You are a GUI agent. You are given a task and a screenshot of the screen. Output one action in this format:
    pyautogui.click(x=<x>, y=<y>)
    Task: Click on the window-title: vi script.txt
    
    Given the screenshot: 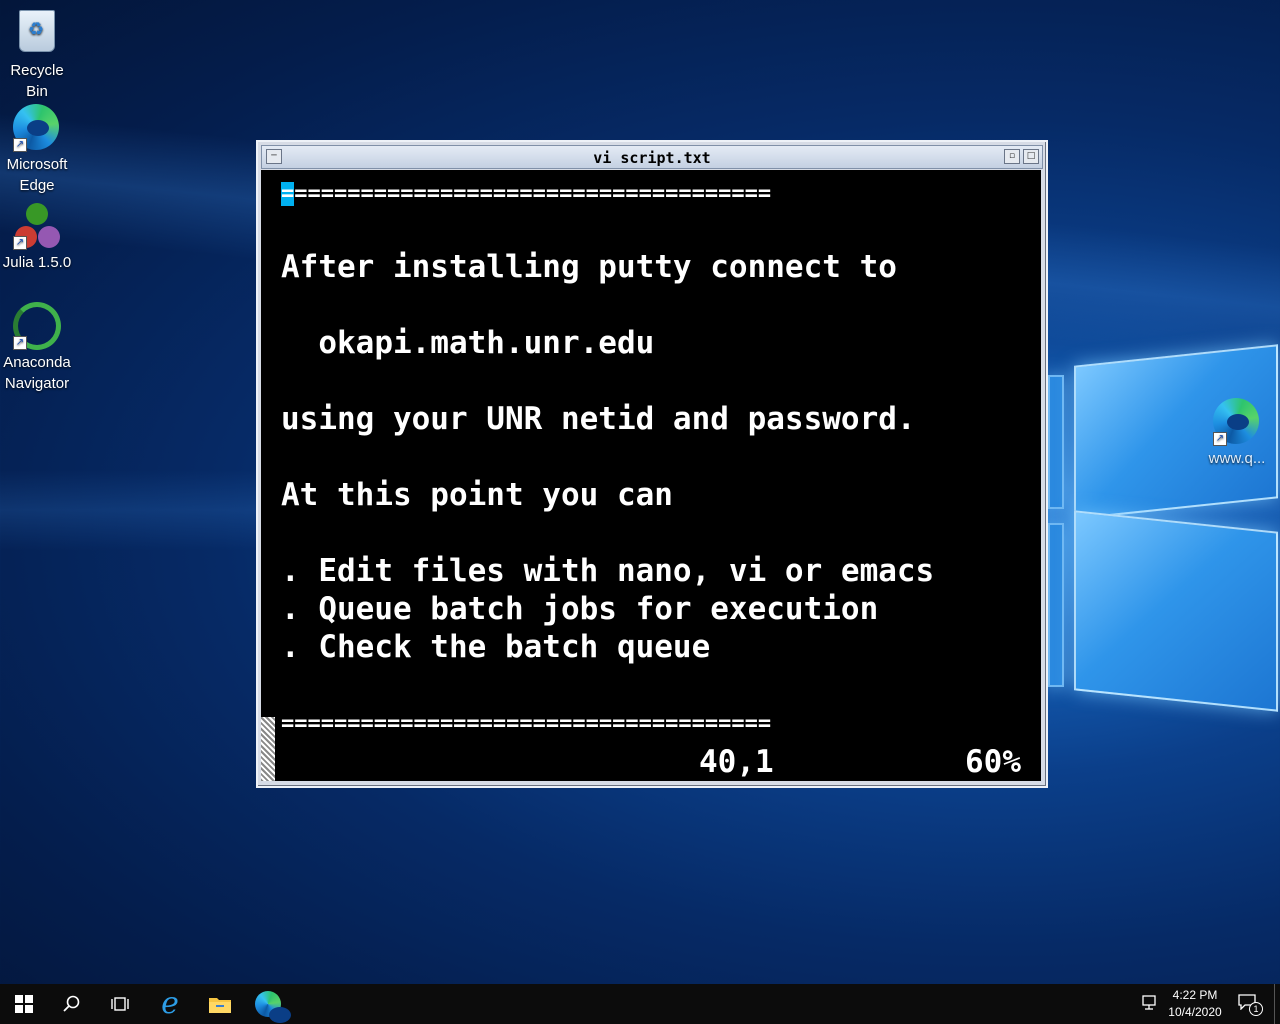 What is the action you would take?
    pyautogui.click(x=652, y=158)
    